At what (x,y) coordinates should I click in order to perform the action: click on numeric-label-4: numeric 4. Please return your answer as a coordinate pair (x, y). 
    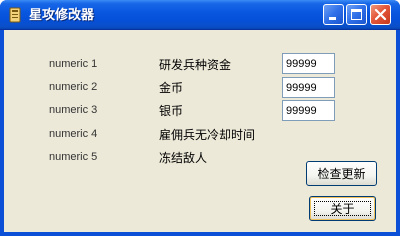
    Looking at the image, I should click on (73, 134).